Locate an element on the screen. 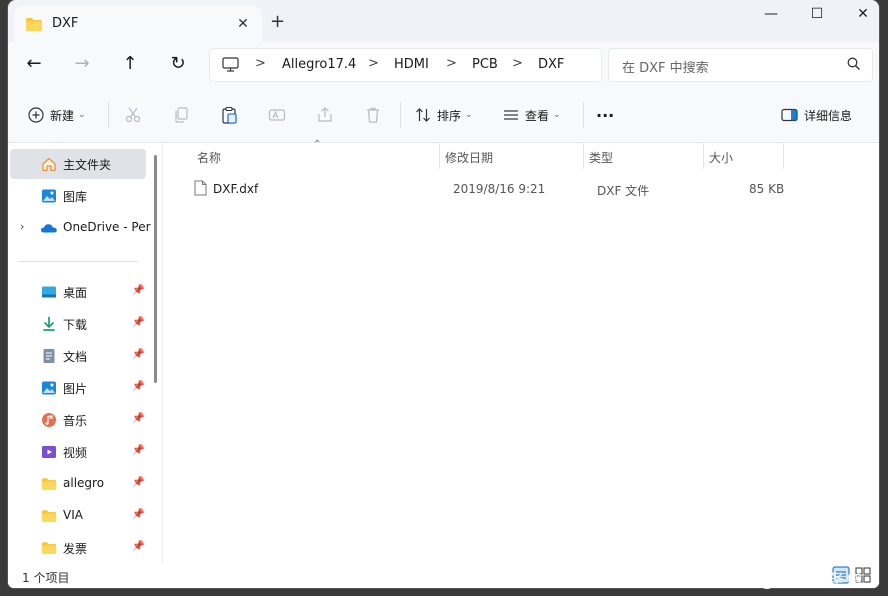 This screenshot has width=888, height=596. up-button: ↑ is located at coordinates (130, 65).